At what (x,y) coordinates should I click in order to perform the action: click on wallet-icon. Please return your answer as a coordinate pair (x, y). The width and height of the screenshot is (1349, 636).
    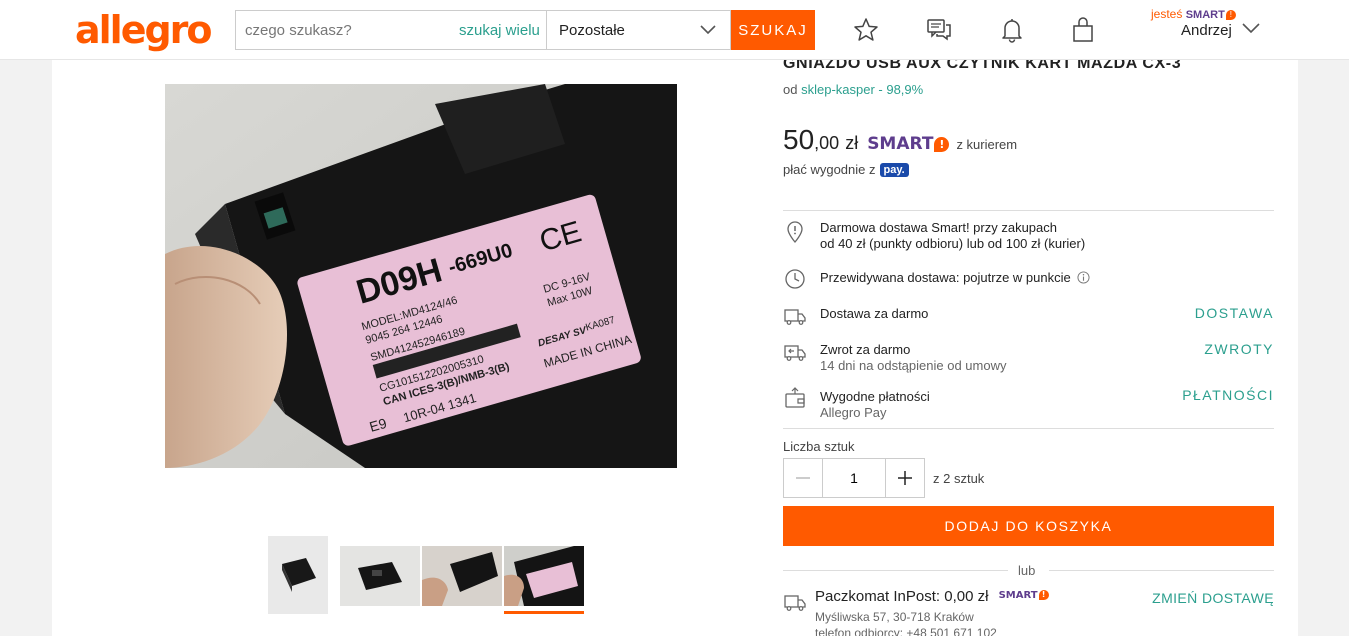
    Looking at the image, I should click on (795, 397).